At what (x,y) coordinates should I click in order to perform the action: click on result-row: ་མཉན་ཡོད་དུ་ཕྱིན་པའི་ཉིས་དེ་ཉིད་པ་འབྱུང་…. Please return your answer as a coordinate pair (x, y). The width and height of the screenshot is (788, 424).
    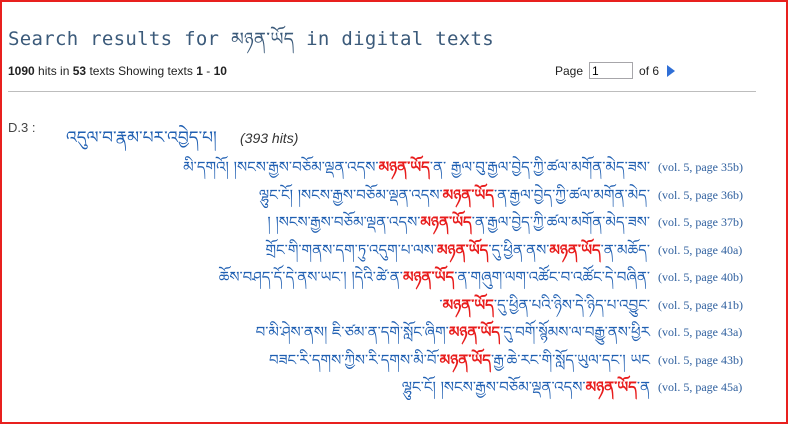
    Looking at the image, I should click on (392, 308).